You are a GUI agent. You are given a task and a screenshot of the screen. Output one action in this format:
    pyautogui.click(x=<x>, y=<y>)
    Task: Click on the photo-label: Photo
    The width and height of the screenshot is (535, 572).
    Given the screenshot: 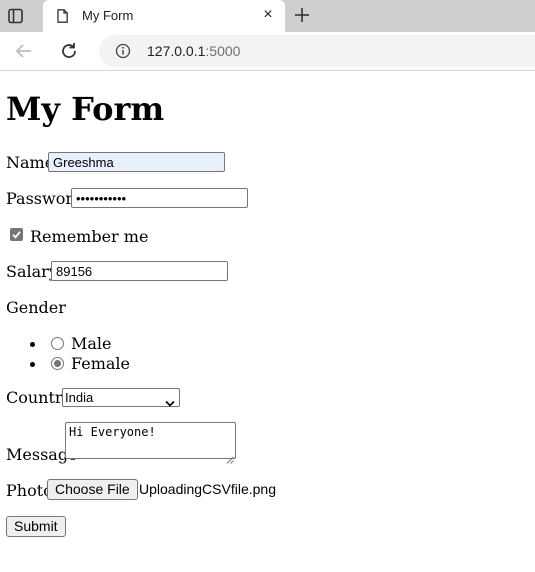 What is the action you would take?
    pyautogui.click(x=29, y=490)
    